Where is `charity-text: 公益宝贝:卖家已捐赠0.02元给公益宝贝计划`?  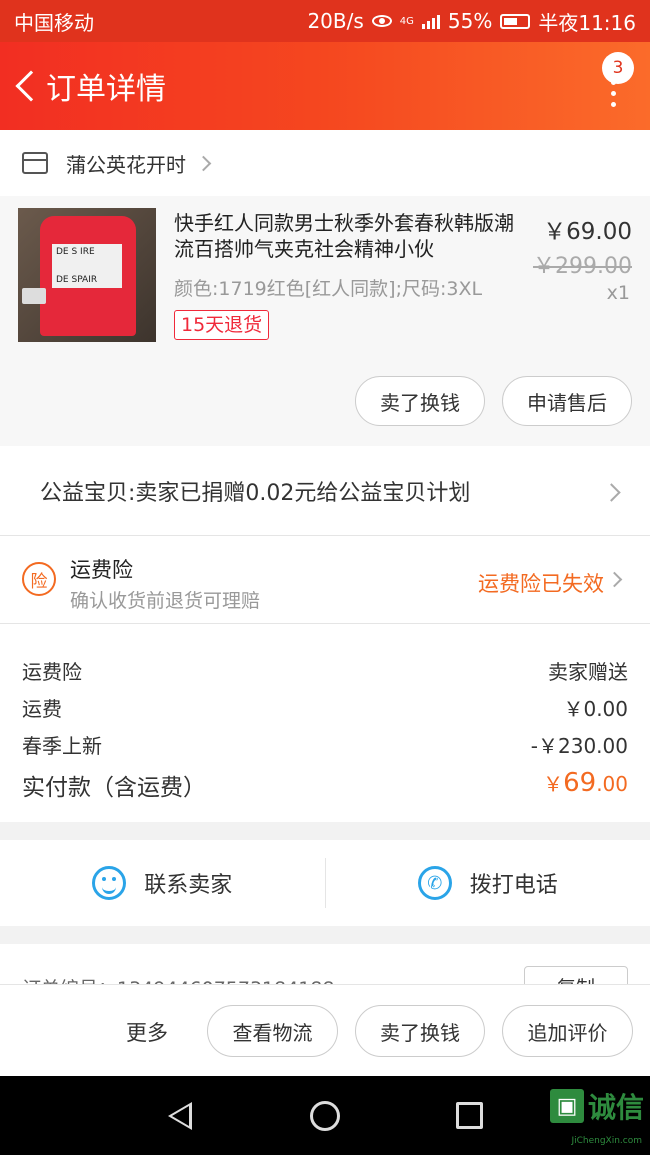
charity-text: 公益宝贝:卖家已捐赠0.02元给公益宝贝计划 is located at coordinates (255, 493).